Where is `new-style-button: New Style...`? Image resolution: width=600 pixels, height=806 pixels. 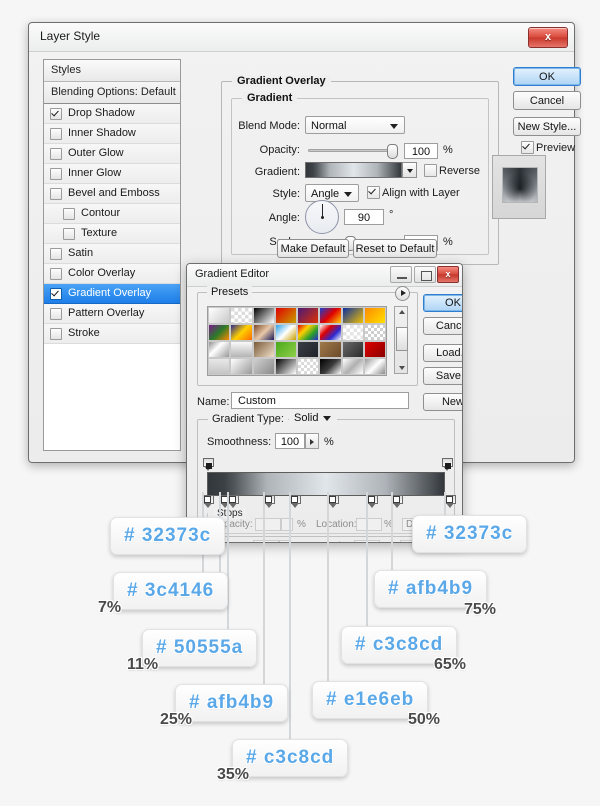
new-style-button: New Style... is located at coordinates (547, 126).